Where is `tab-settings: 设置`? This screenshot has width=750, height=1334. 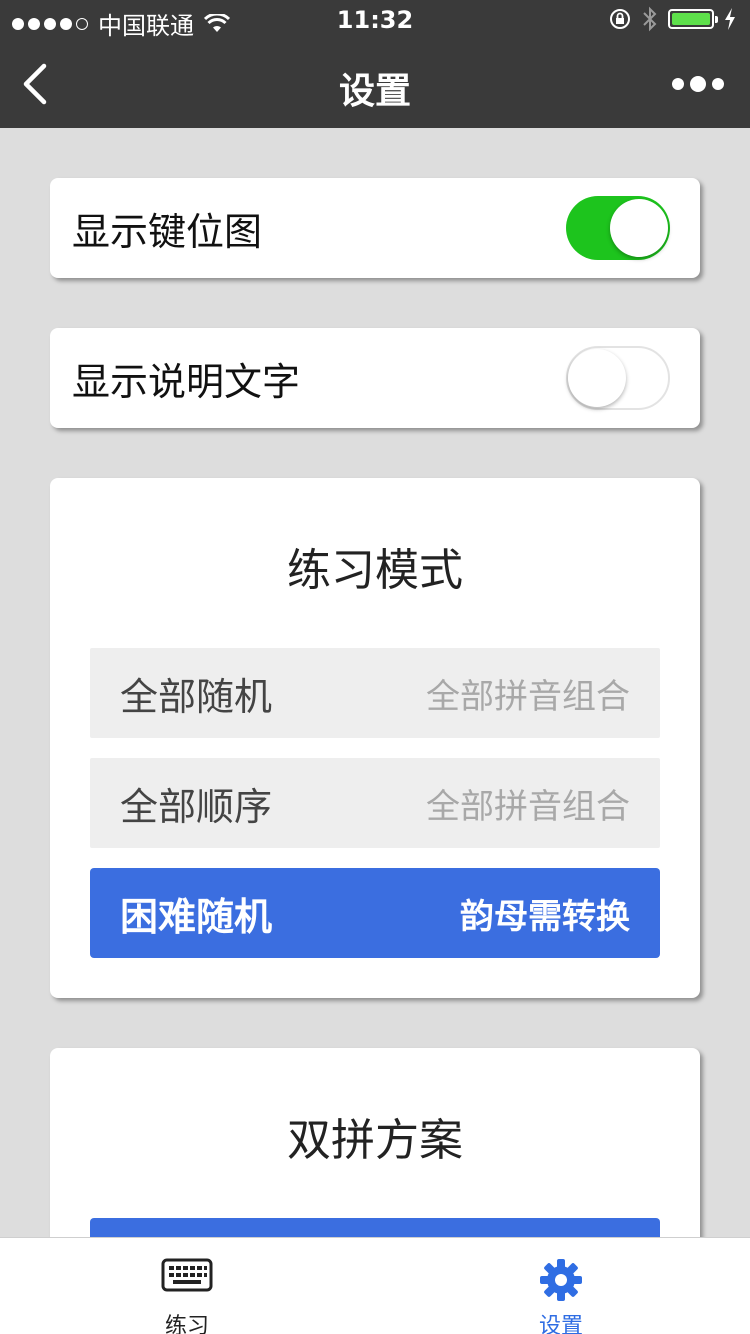
tab-settings: 设置 is located at coordinates (561, 1286).